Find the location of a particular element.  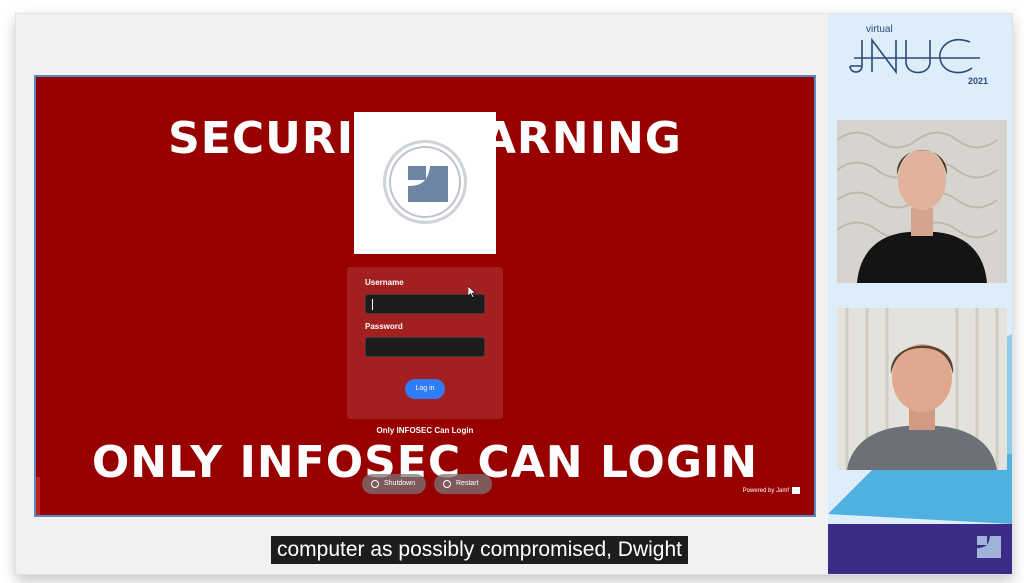

sidebar-decoration is located at coordinates (920, 454).